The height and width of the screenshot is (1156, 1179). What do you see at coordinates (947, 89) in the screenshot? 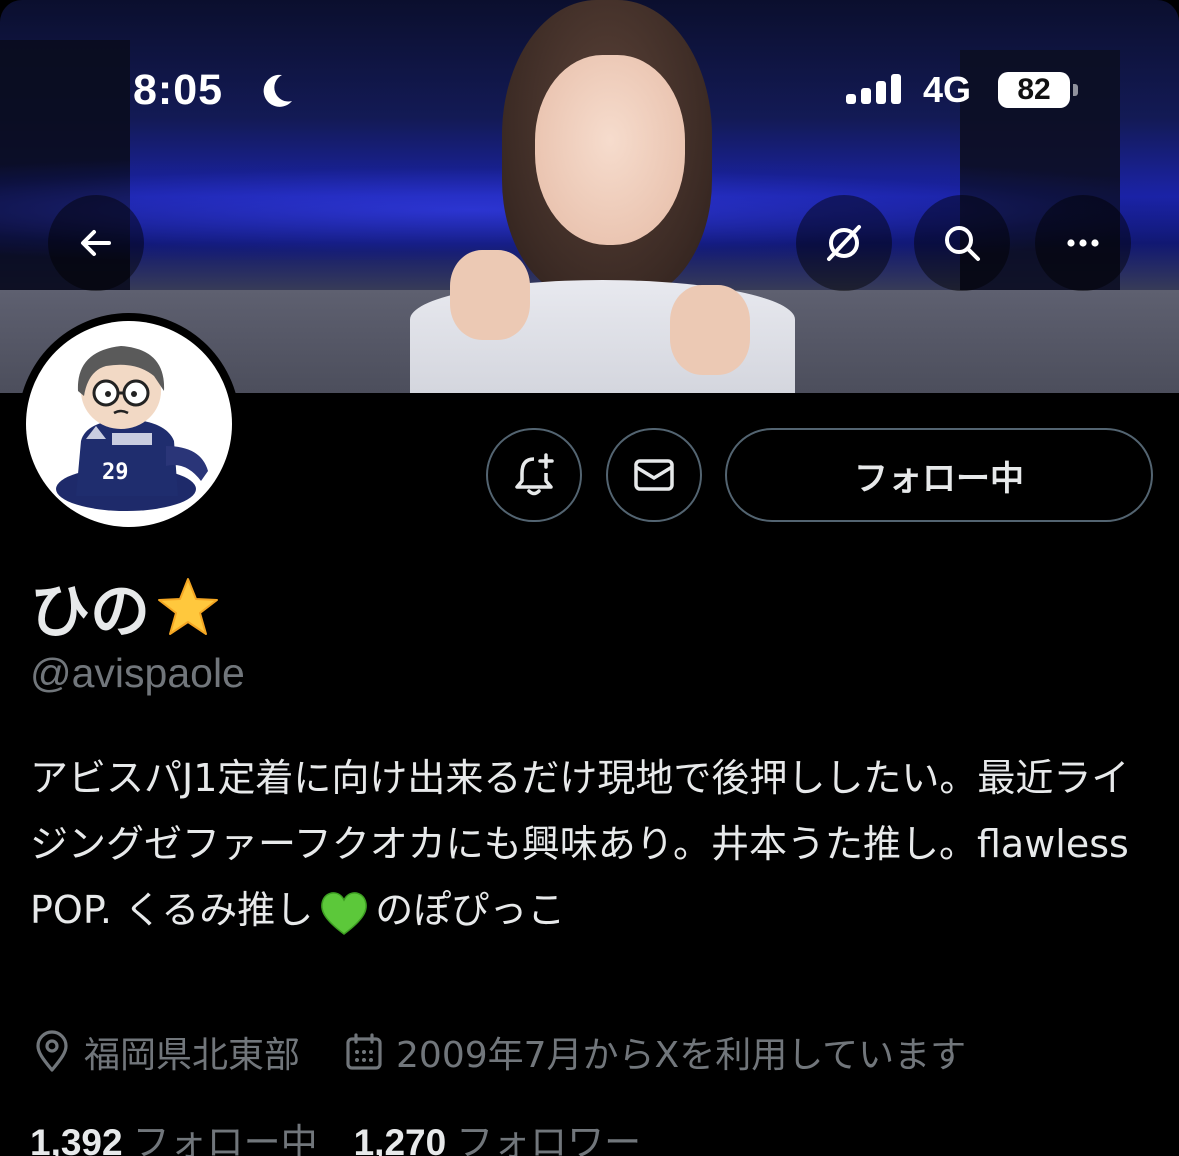
I see `network-type: 4G` at bounding box center [947, 89].